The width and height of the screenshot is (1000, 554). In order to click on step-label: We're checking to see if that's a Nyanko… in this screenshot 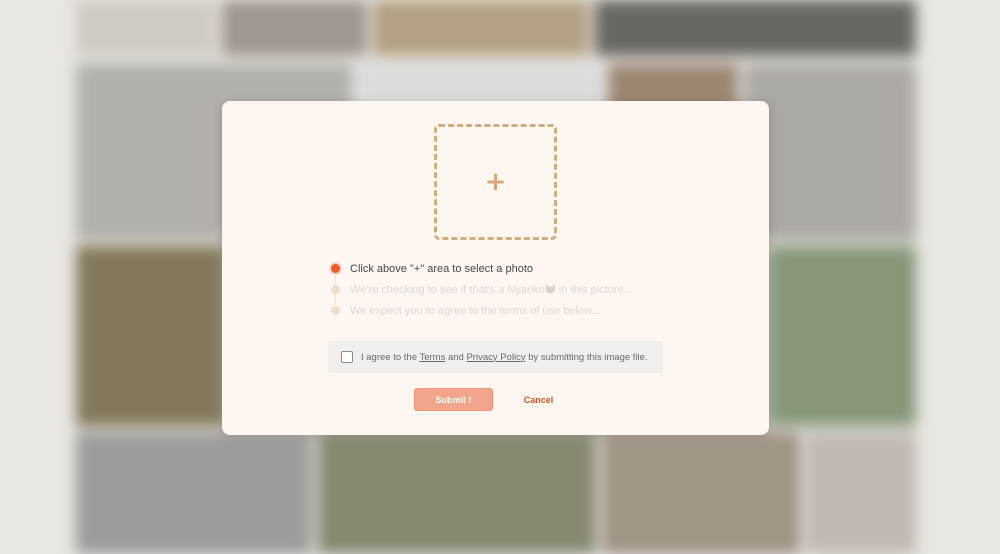, I will do `click(491, 289)`.